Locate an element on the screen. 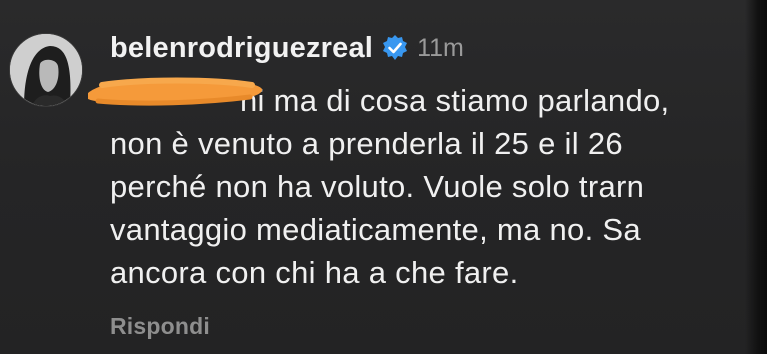 The height and width of the screenshot is (354, 767). reply-button: Rispondi is located at coordinates (160, 326).